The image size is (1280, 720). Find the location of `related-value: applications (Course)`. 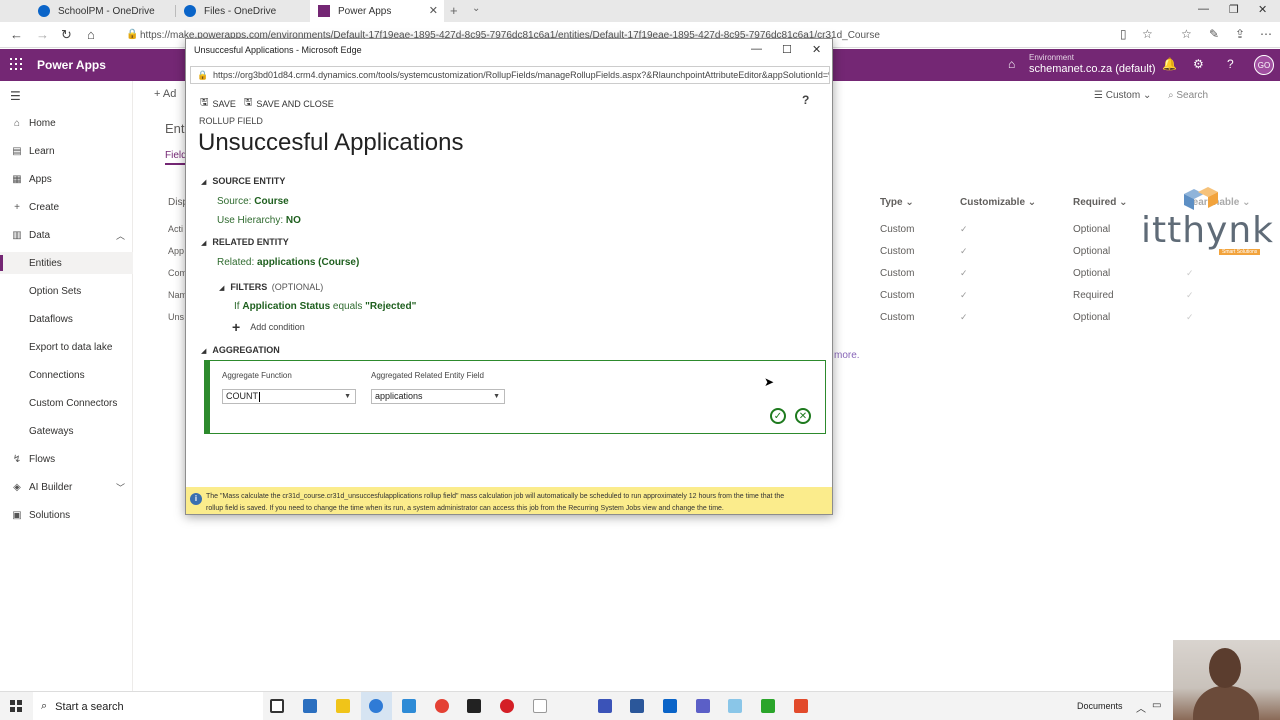

related-value: applications (Course) is located at coordinates (308, 262).